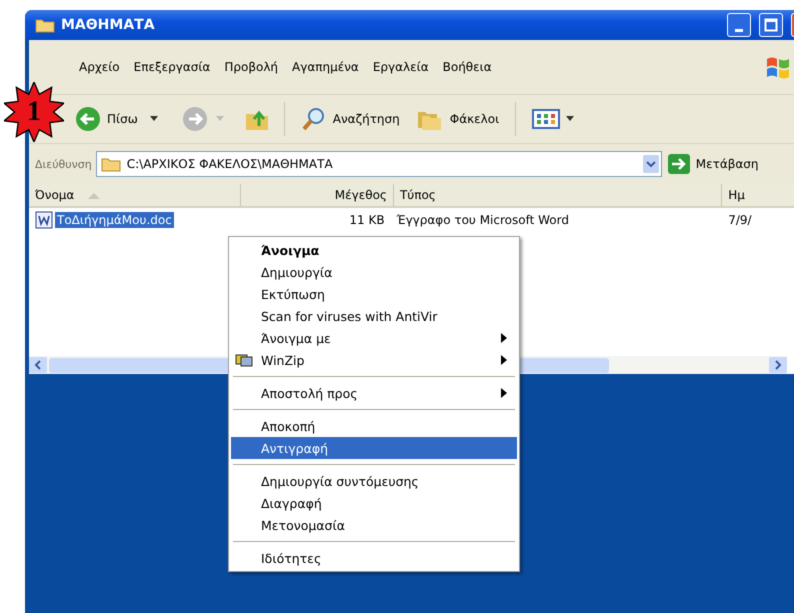  I want to click on table-cell-text: 7/9/, so click(740, 220).